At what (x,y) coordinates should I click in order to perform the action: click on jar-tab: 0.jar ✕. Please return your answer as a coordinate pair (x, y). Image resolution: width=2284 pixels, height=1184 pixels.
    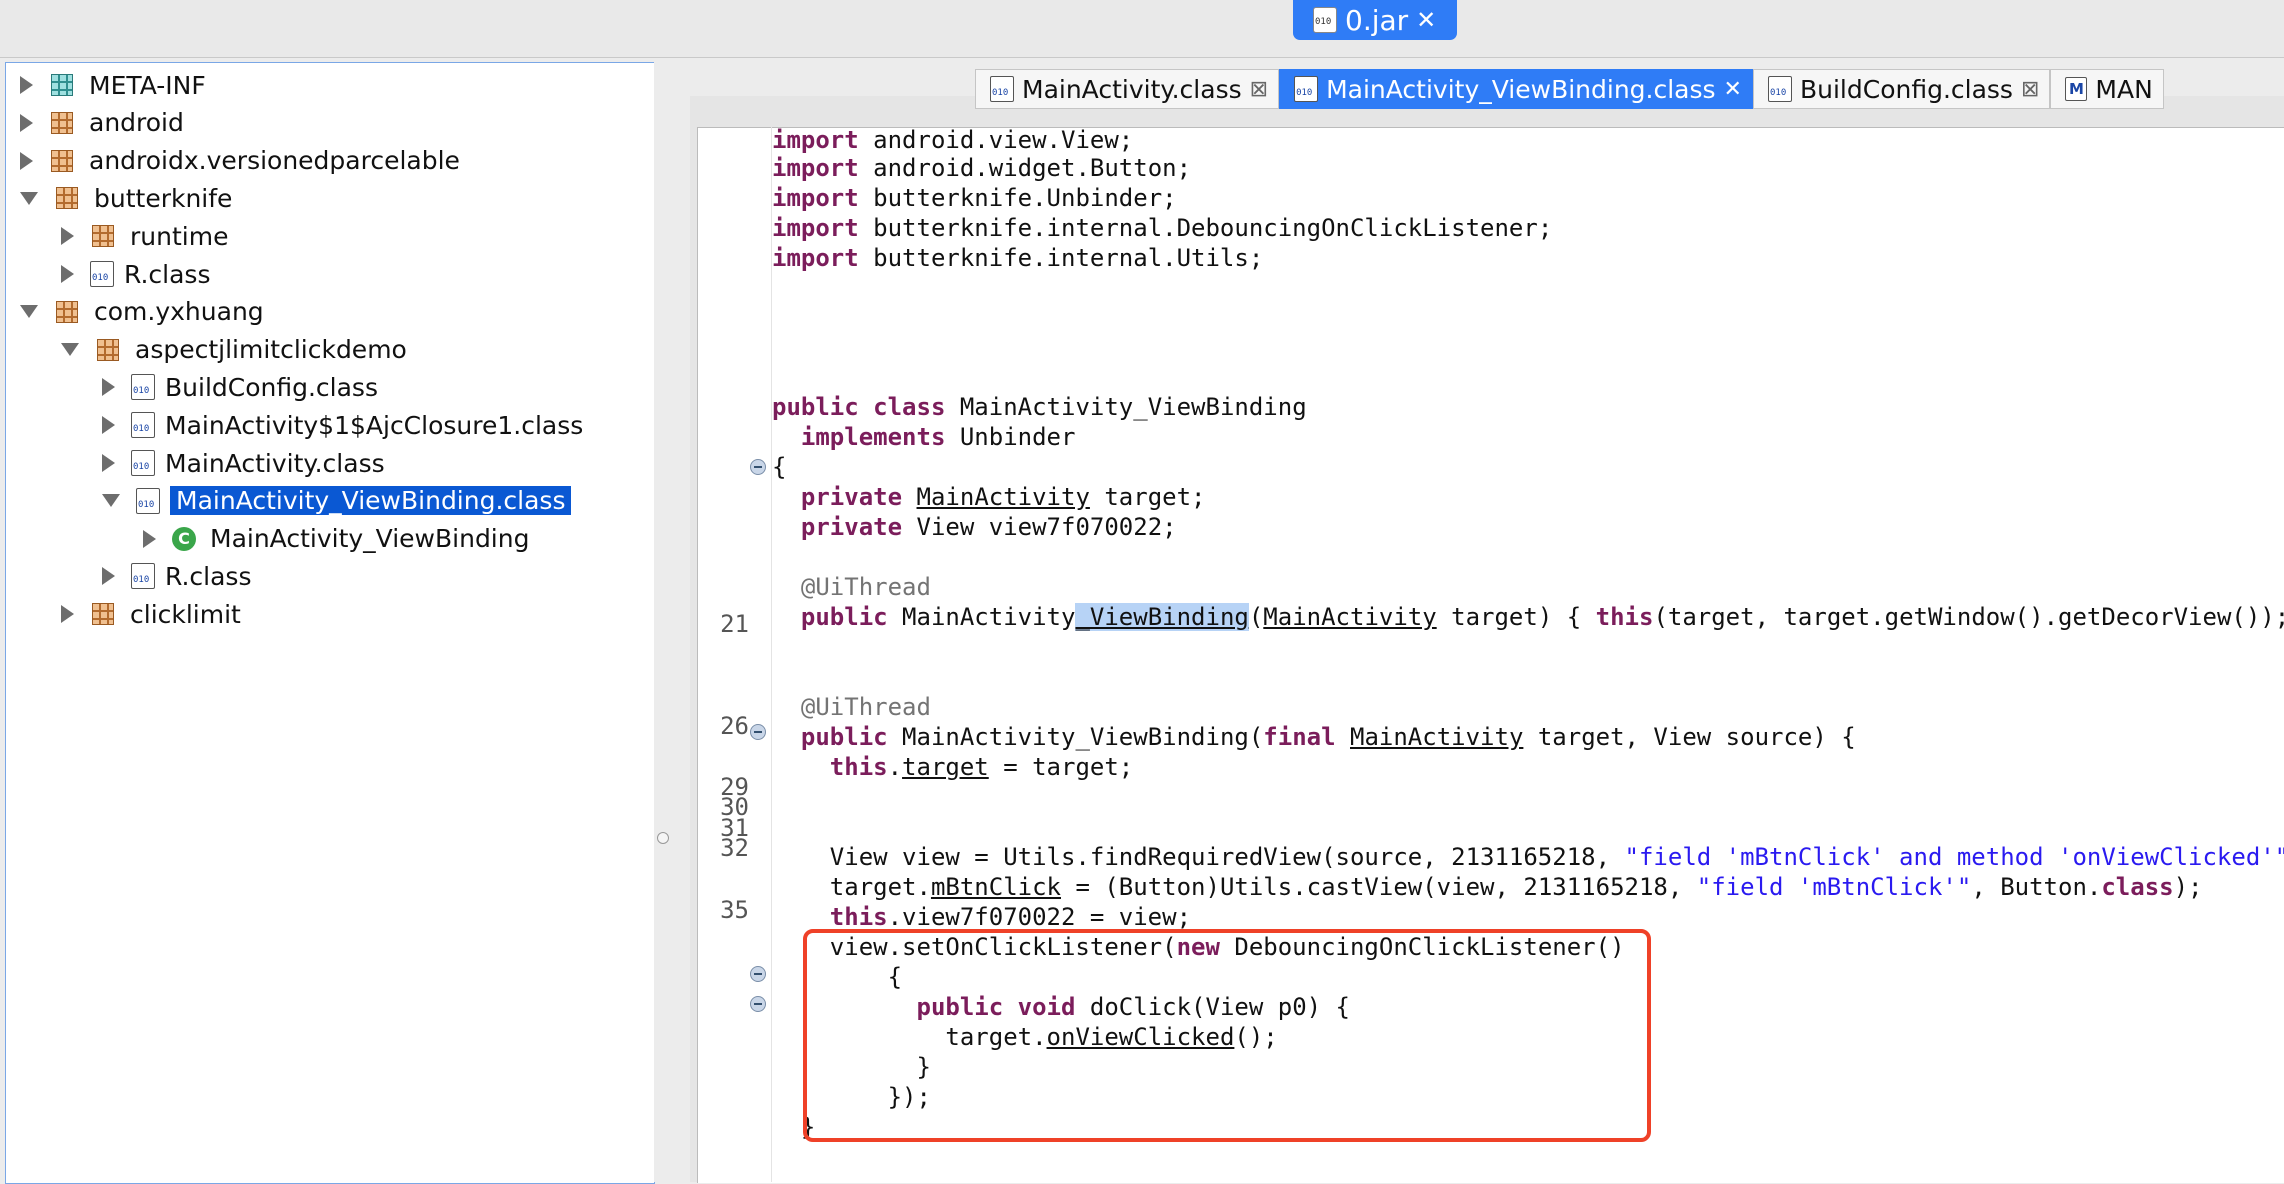
    Looking at the image, I should click on (1375, 20).